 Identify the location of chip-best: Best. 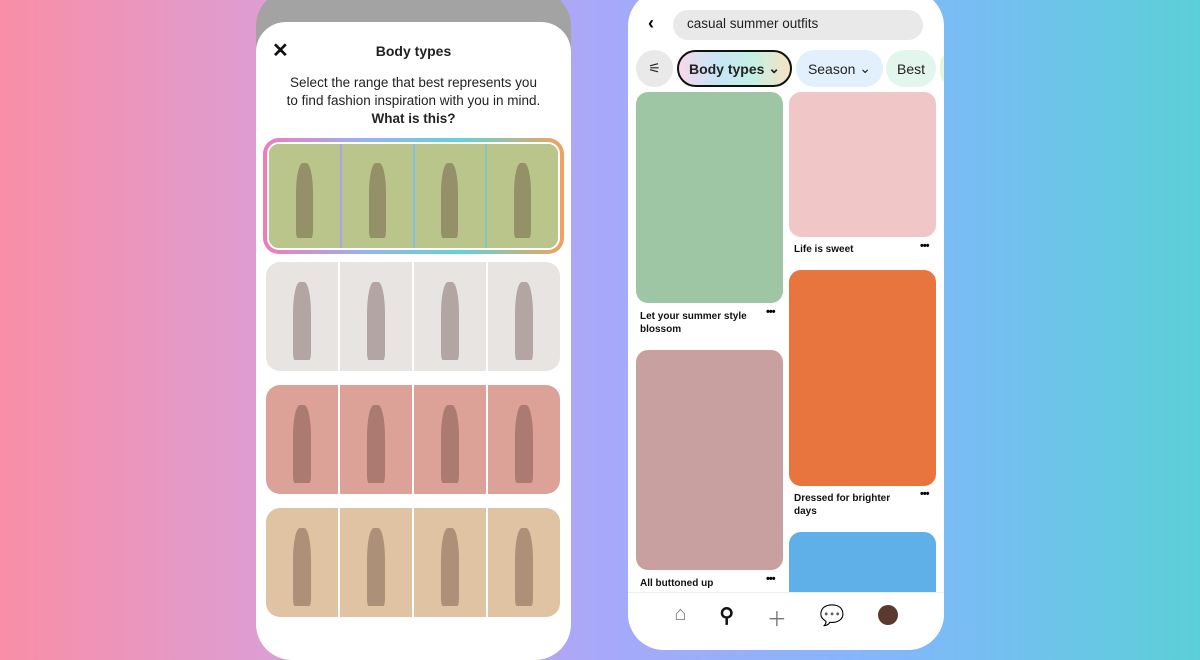
(911, 68).